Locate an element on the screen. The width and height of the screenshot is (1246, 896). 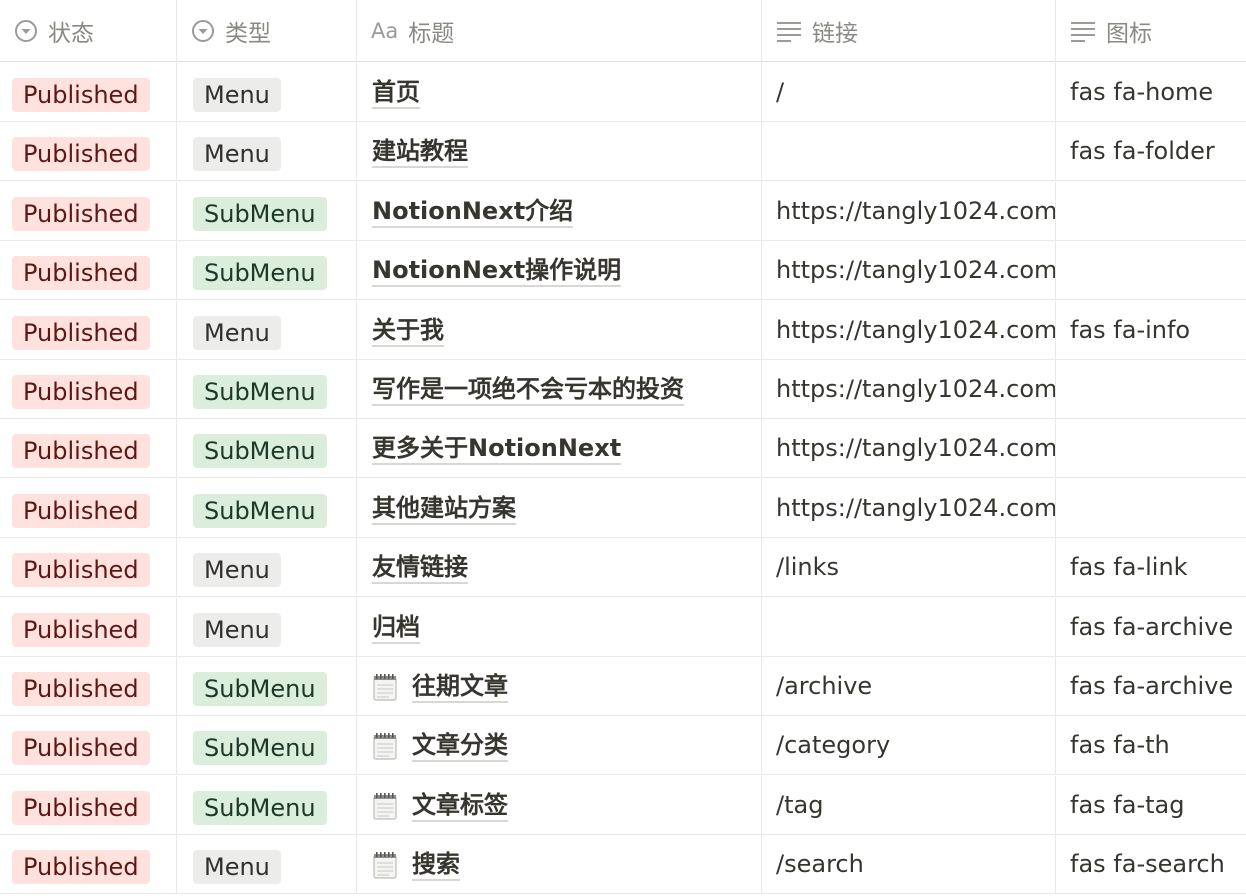
title-cell: 关于我 is located at coordinates (559, 329).